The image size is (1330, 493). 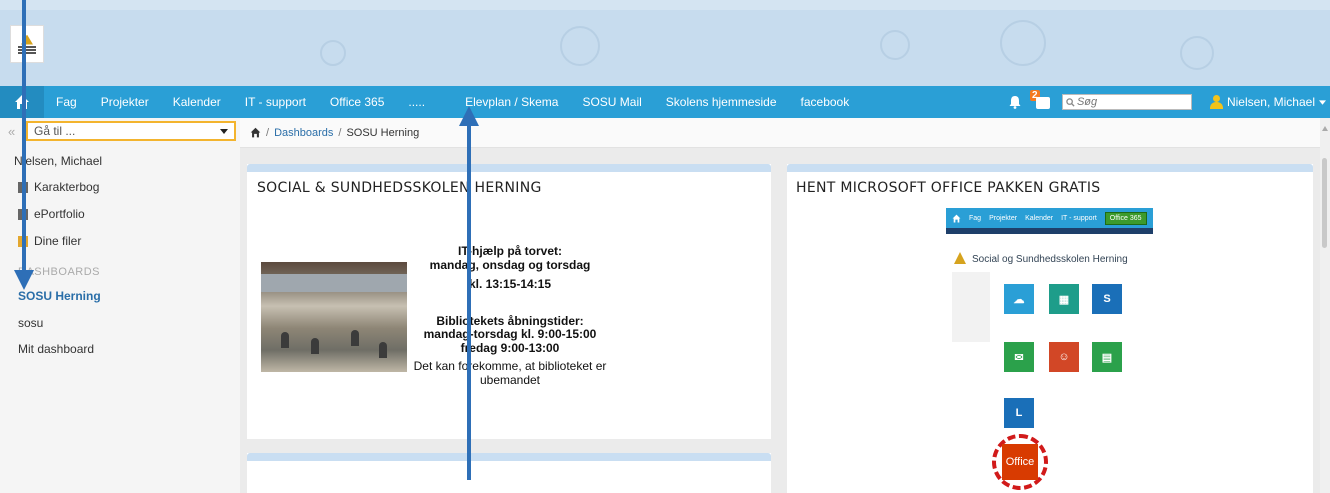 I want to click on library-heading: Bibliotekets åbningstider:, so click(x=510, y=321).